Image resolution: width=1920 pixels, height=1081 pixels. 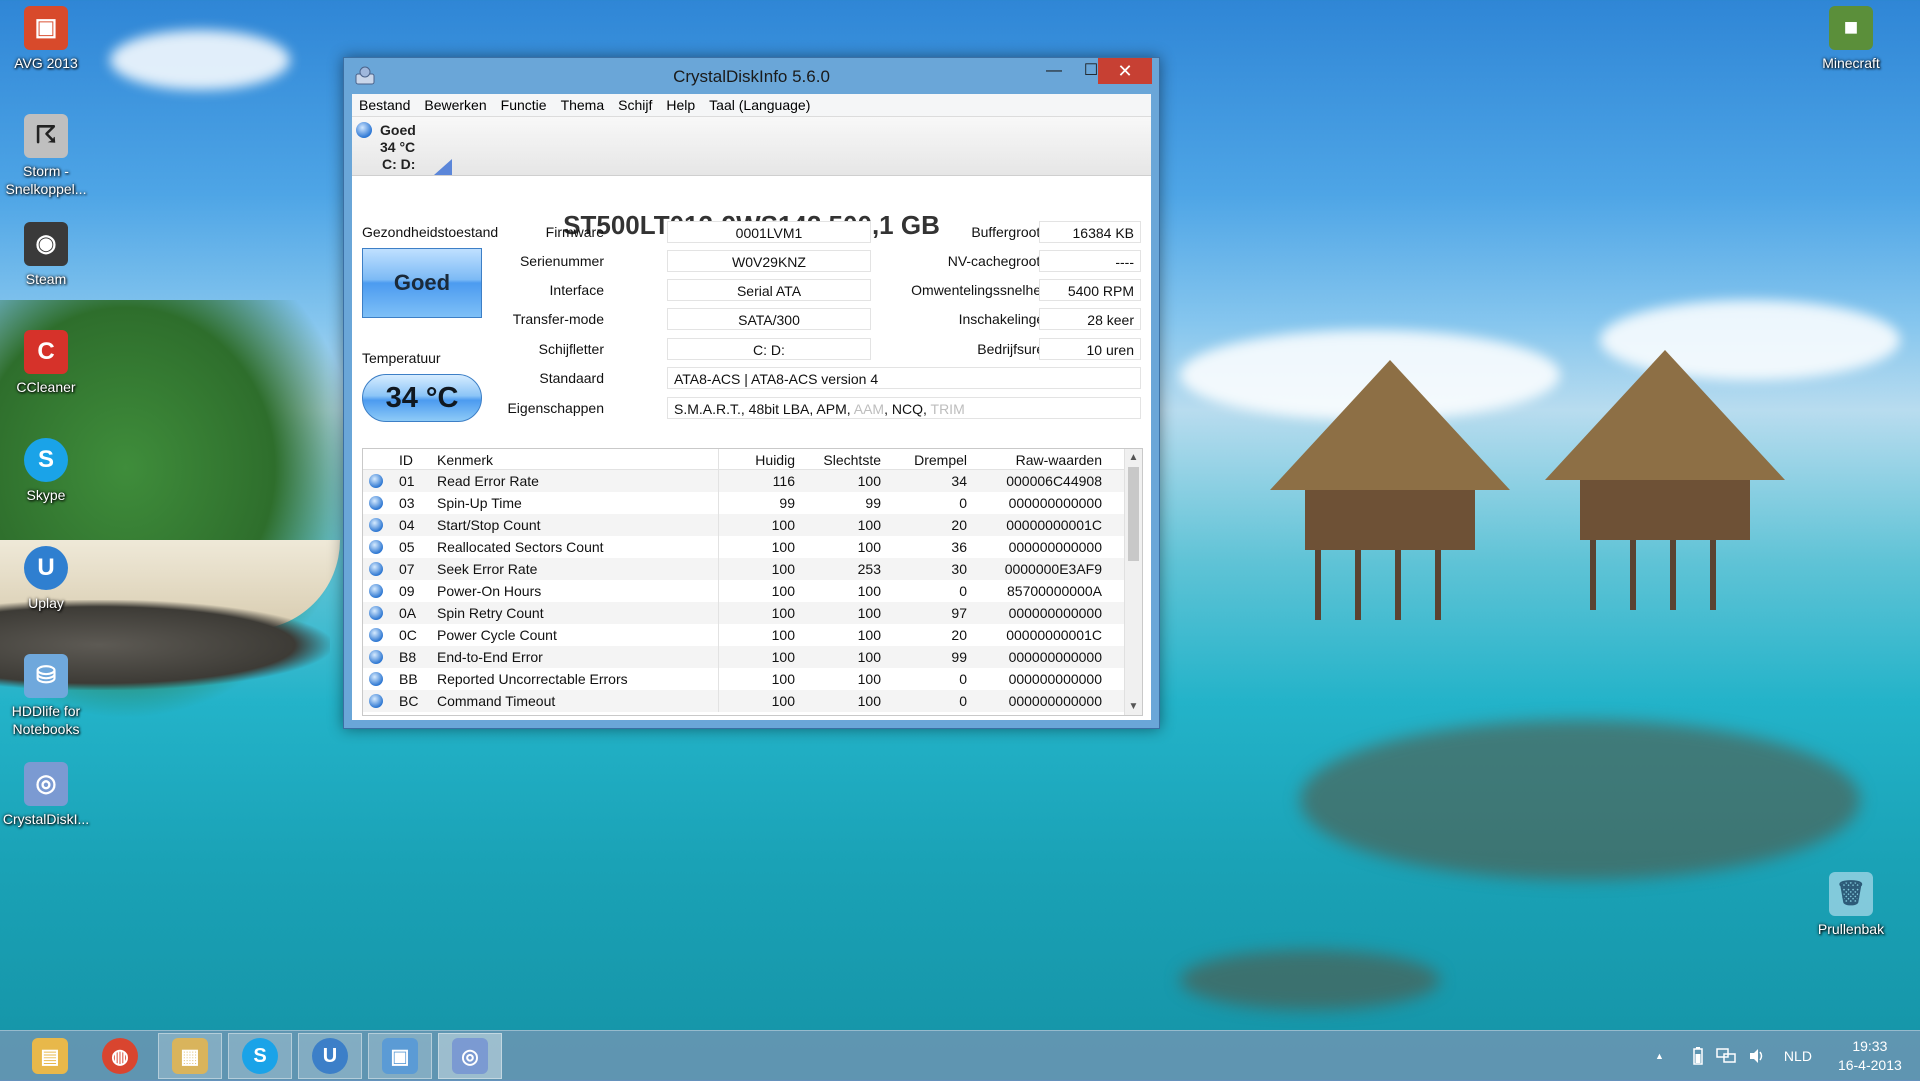 I want to click on desktop-icon-skype: S Skype, so click(x=46, y=471).